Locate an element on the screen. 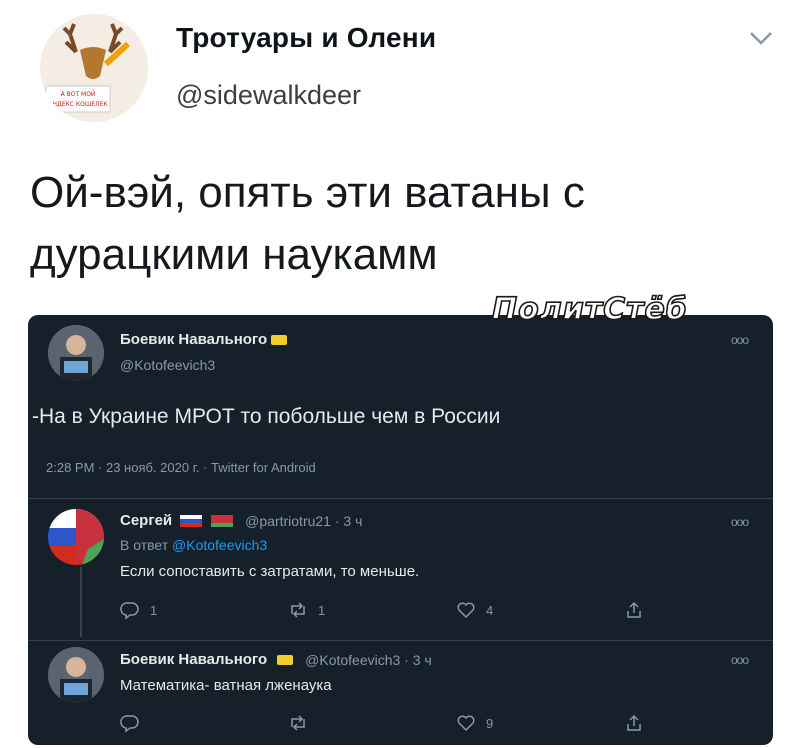 This screenshot has width=800, height=748. flag-ru-icon is located at coordinates (191, 520).